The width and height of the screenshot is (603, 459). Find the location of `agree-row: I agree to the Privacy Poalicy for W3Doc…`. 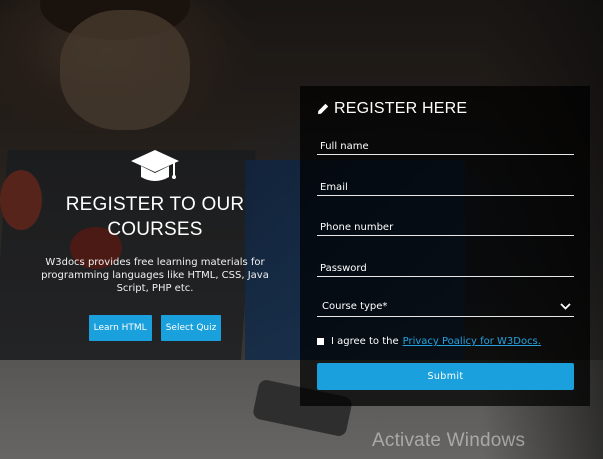

agree-row: I agree to the Privacy Poalicy for W3Doc… is located at coordinates (429, 341).